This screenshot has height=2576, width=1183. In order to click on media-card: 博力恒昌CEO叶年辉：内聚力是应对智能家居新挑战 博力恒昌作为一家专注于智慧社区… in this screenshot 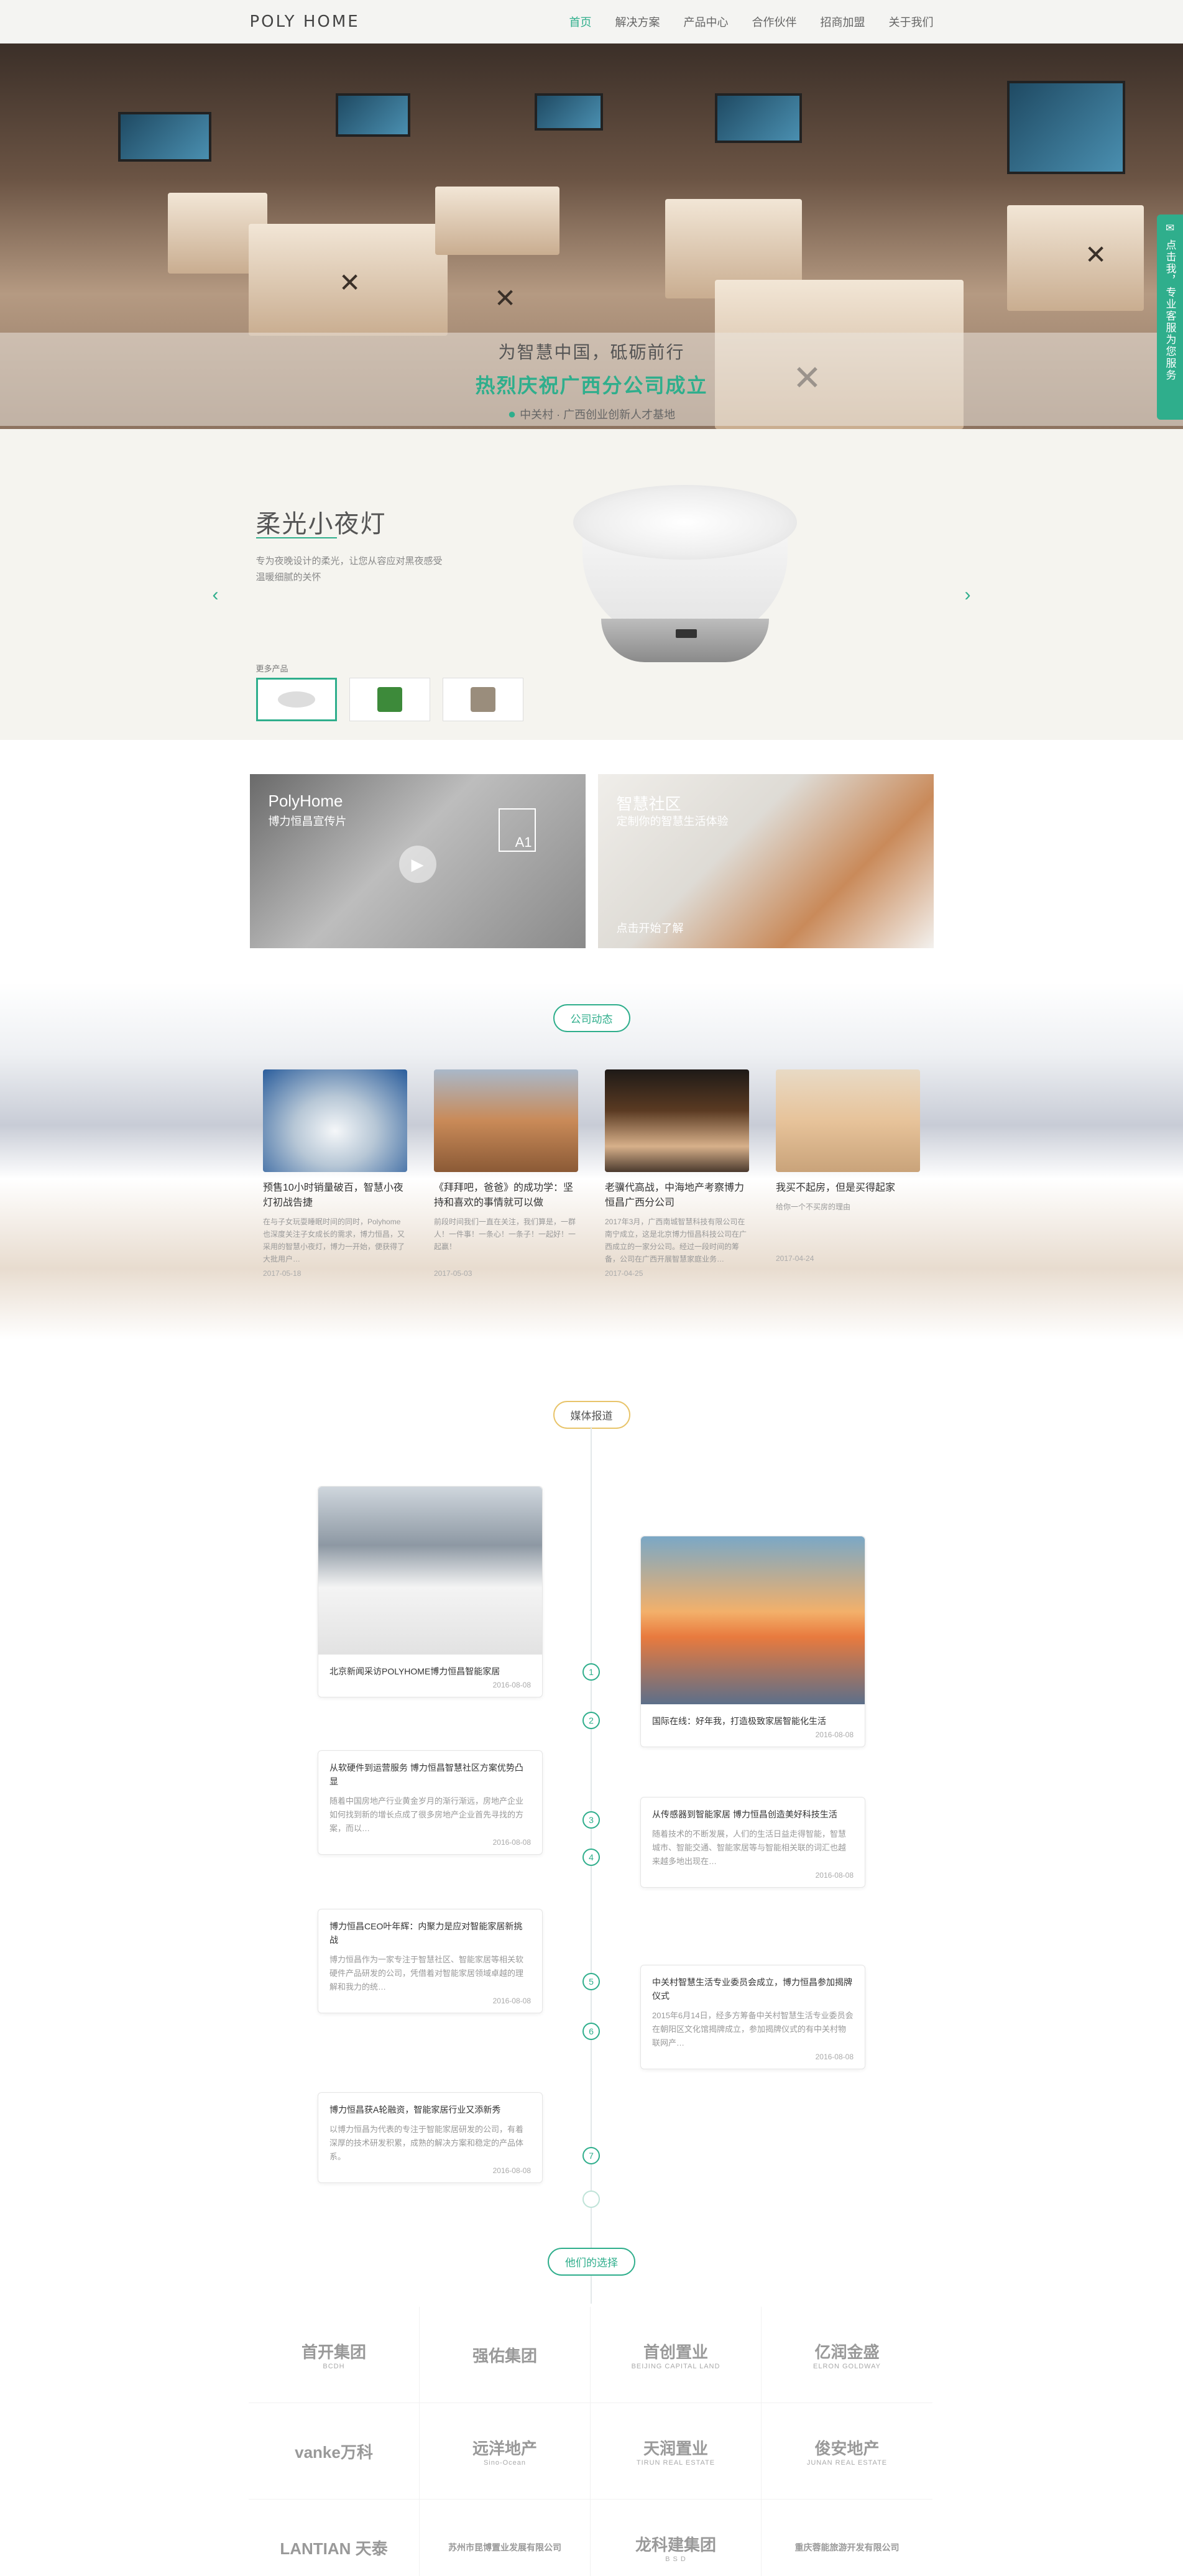, I will do `click(430, 1961)`.